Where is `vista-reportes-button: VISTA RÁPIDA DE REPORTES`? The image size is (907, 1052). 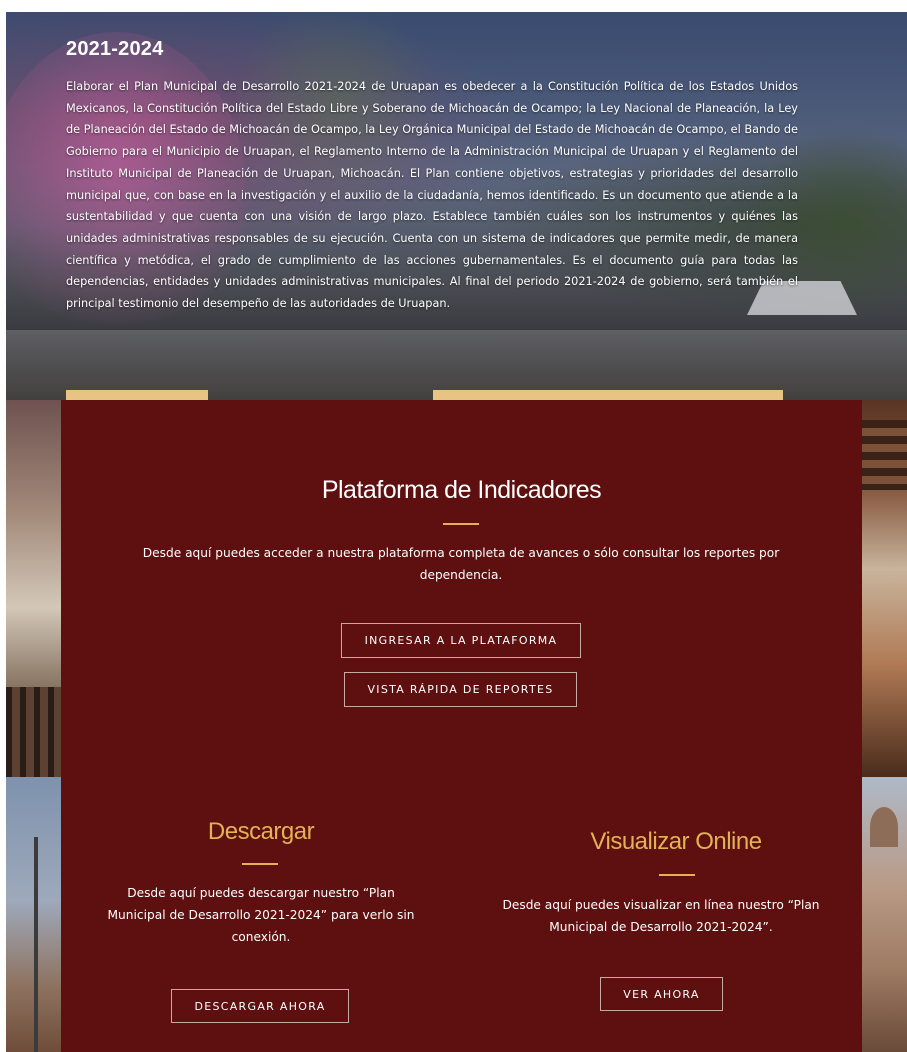
vista-reportes-button: VISTA RÁPIDA DE REPORTES is located at coordinates (460, 689).